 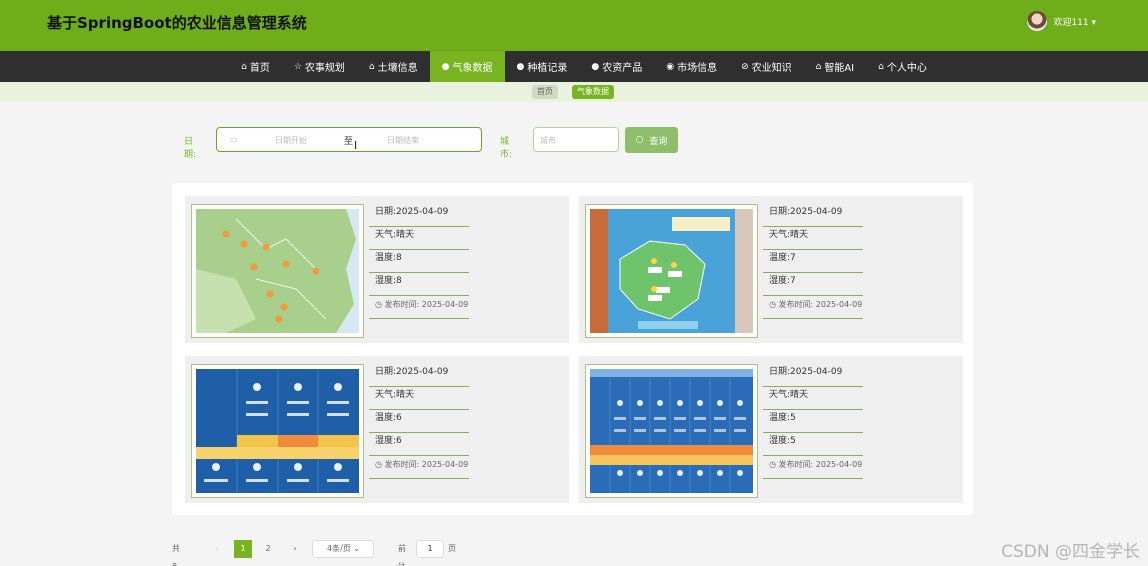 I want to click on nav-item-supplies: ● 农资产品, so click(x=616, y=66).